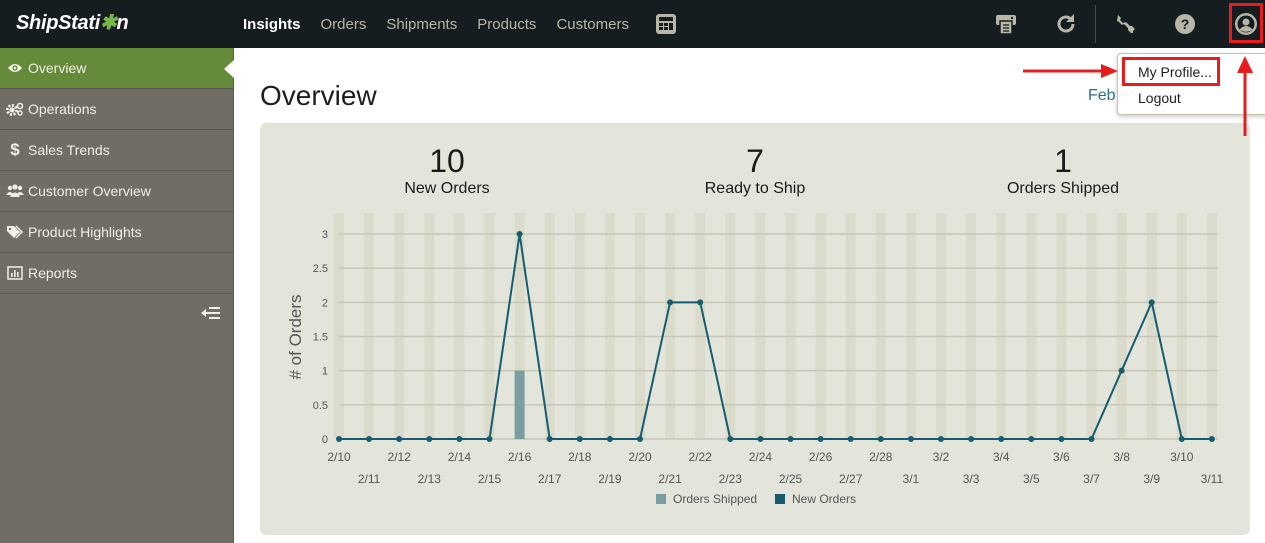  Describe the element at coordinates (851, 479) in the screenshot. I see `x-tick-label: 2/27` at that location.